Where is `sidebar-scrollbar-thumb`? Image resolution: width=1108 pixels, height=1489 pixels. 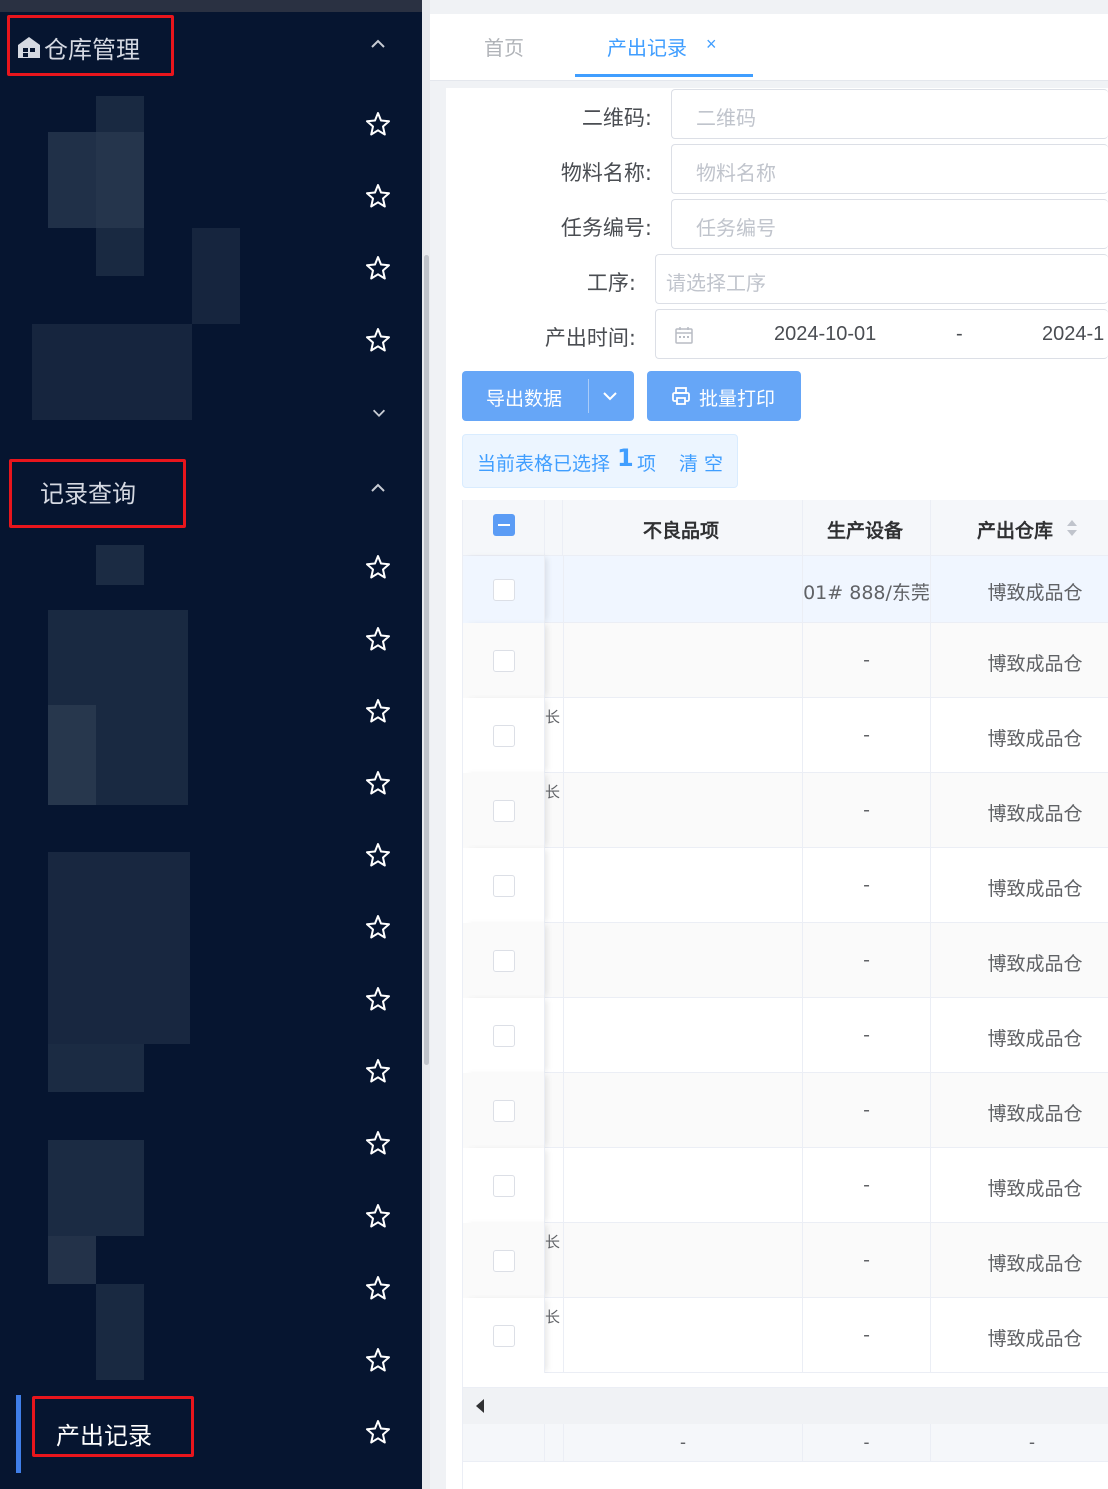
sidebar-scrollbar-thumb is located at coordinates (426, 660).